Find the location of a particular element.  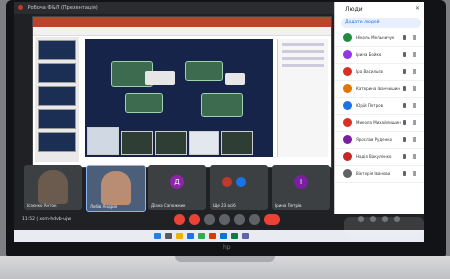

participant-name: Юрій Петров is located at coordinates (369, 105).